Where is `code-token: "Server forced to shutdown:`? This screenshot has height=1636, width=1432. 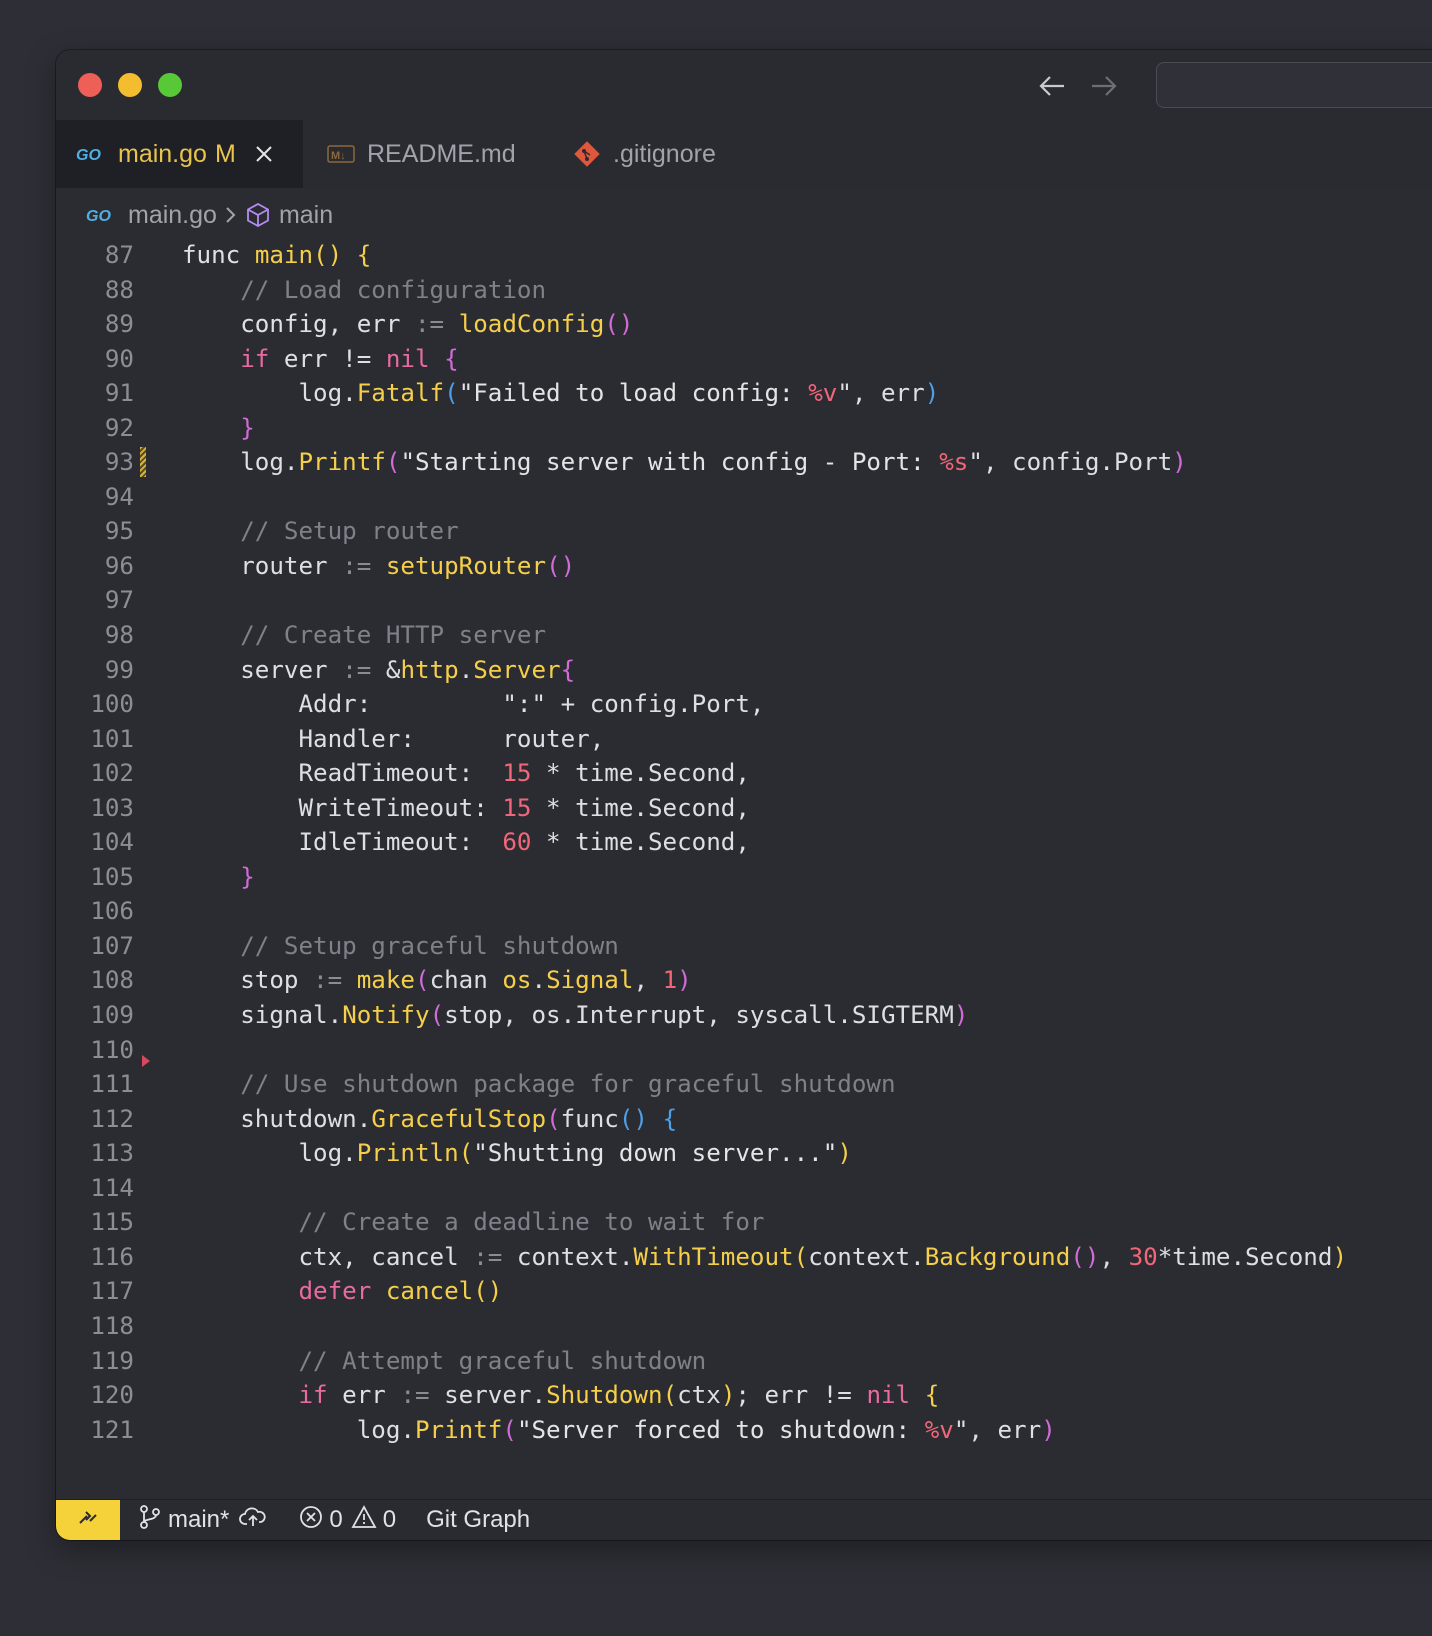 code-token: "Server forced to shutdown: is located at coordinates (720, 1429).